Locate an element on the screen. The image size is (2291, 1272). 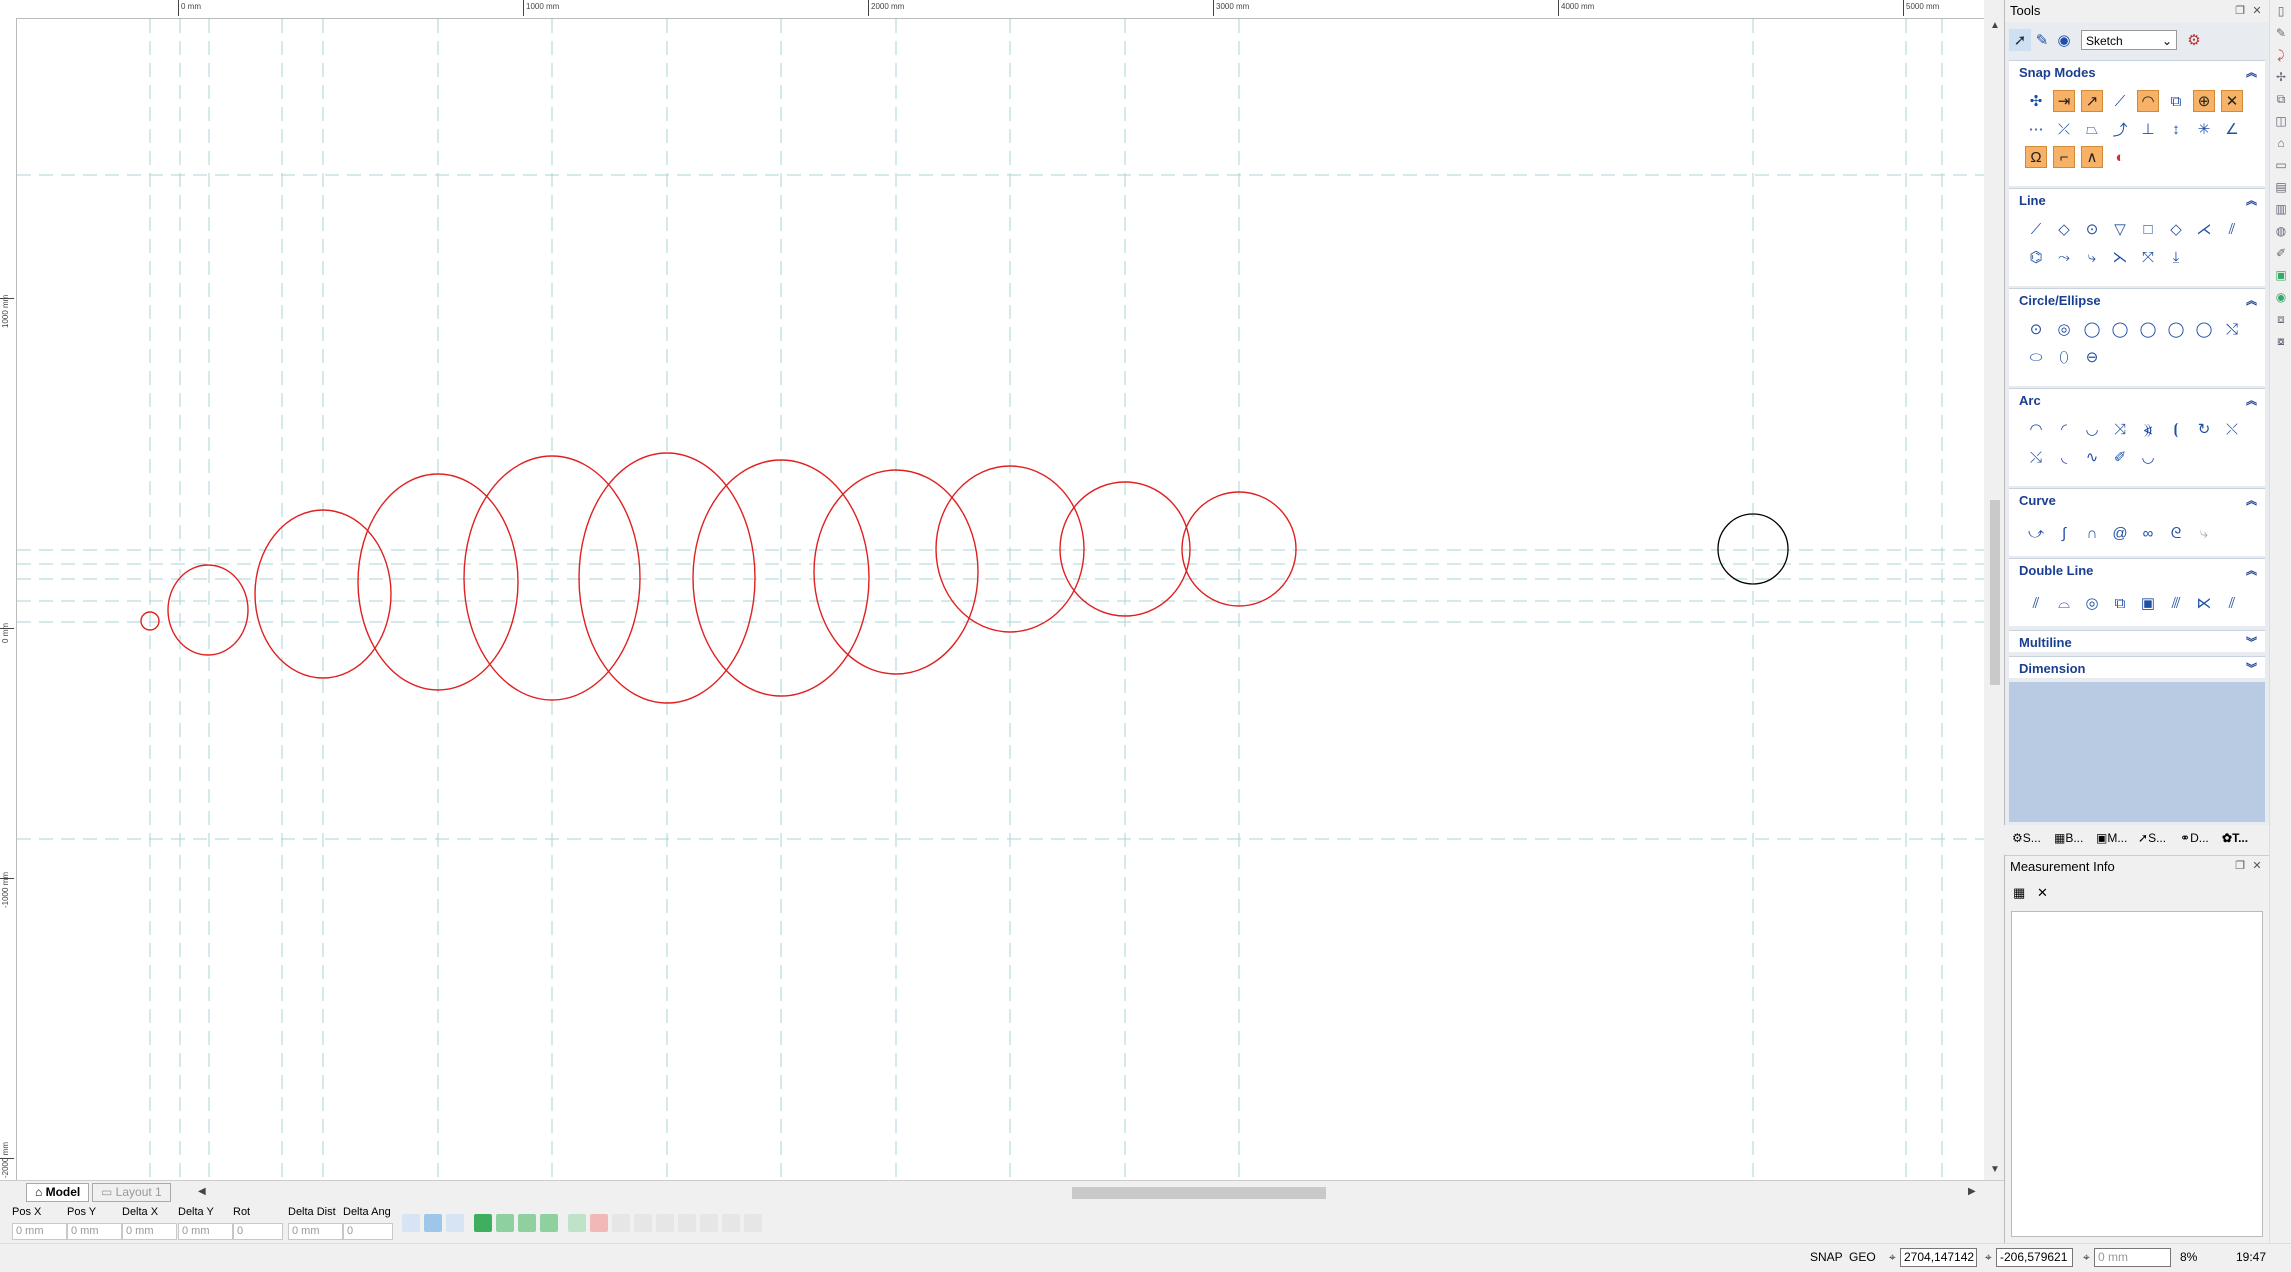
ellipse-inscribed-icon: ⊖ is located at coordinates (2092, 357).